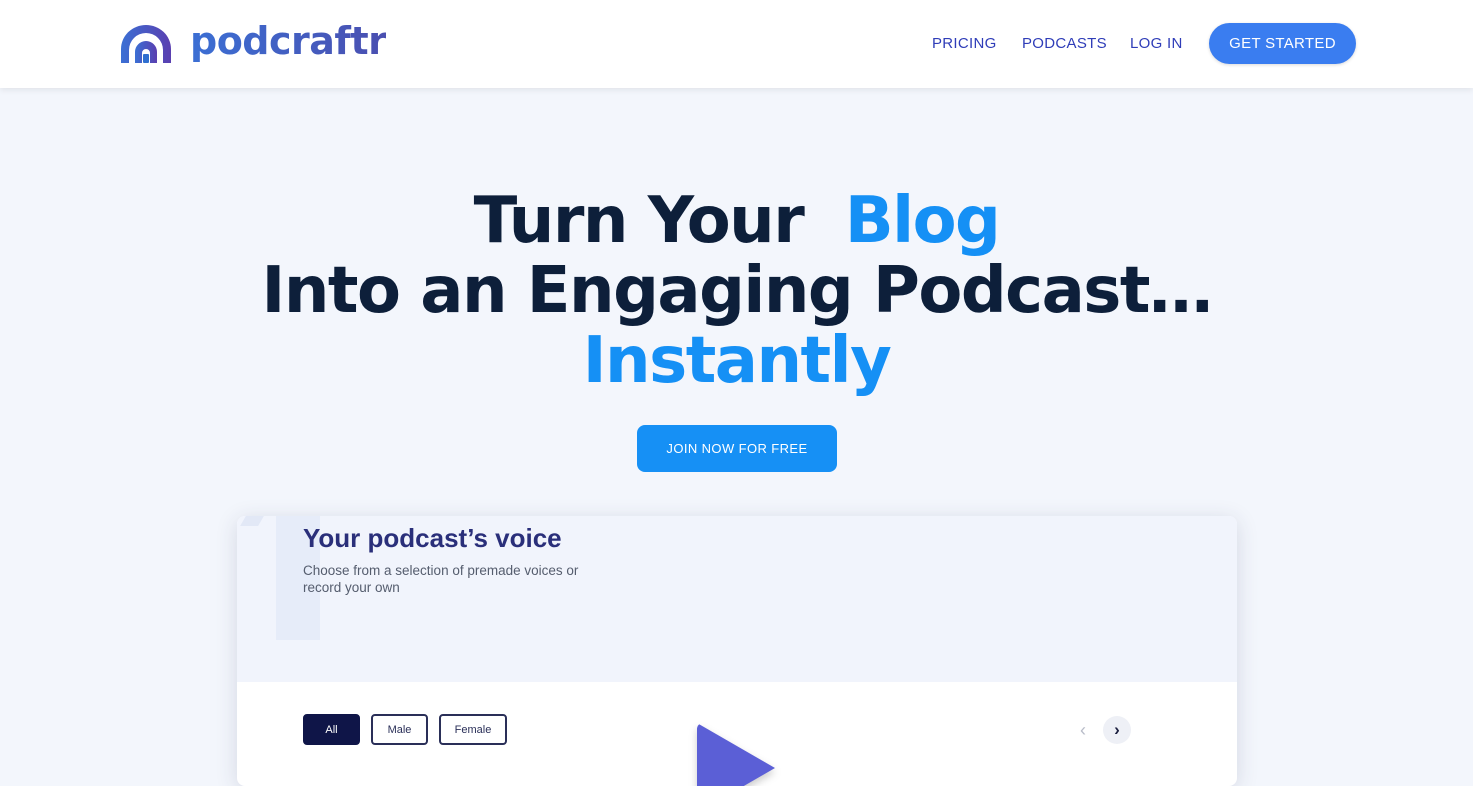 The width and height of the screenshot is (1473, 786). I want to click on join-now-button: JOIN NOW FOR FREE, so click(737, 448).